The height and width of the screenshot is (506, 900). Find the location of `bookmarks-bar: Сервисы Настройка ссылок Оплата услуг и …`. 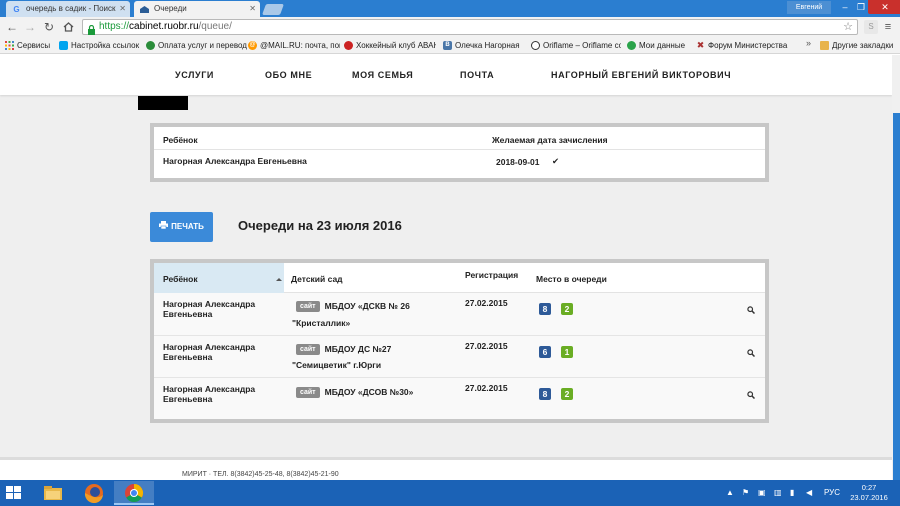

bookmarks-bar: Сервисы Настройка ссылок Оплата услуг и … is located at coordinates (450, 45).